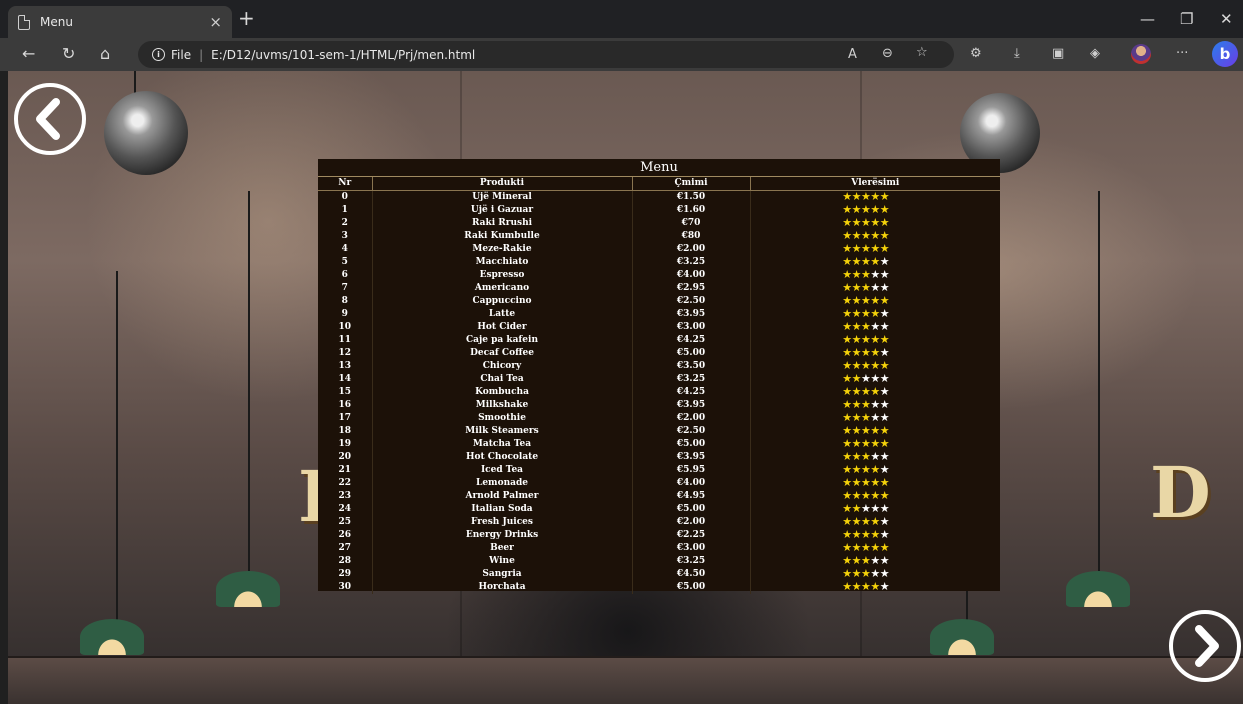  I want to click on item-number: 30, so click(345, 587).